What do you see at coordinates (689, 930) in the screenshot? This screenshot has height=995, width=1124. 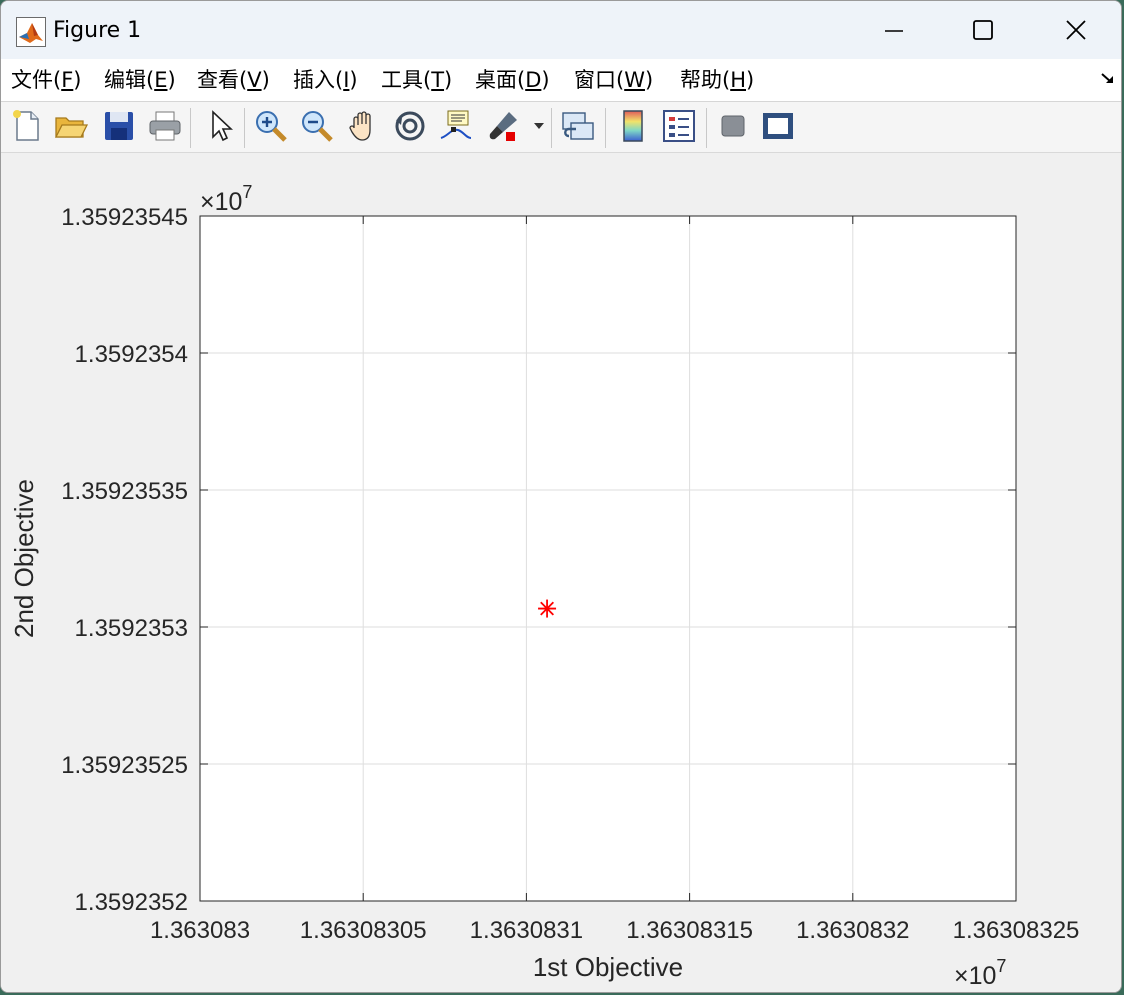 I see `x-tick-label: 1.36308315` at bounding box center [689, 930].